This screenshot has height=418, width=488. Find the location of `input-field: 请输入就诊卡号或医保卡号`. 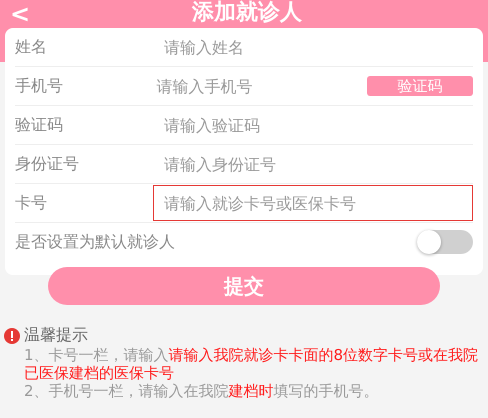

input-field: 请输入就诊卡号或医保卡号 is located at coordinates (313, 203).